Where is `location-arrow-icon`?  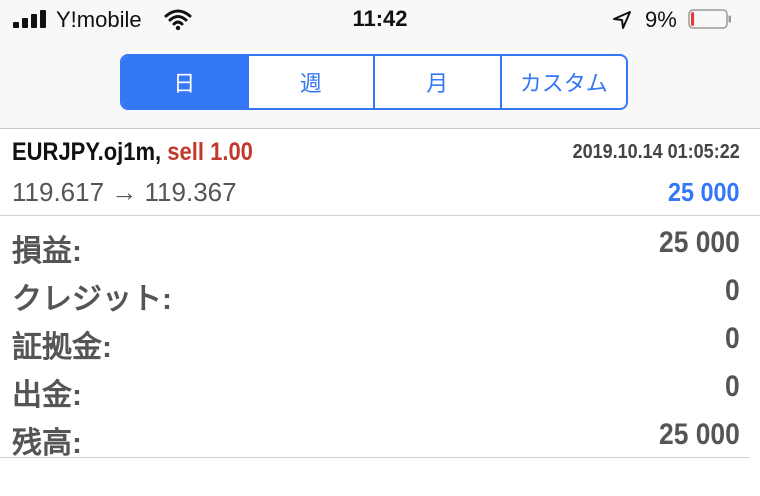 location-arrow-icon is located at coordinates (622, 20).